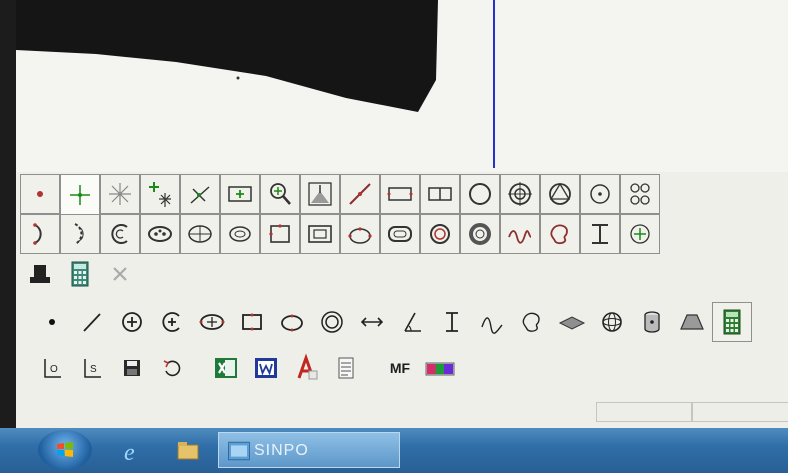 The width and height of the screenshot is (788, 473). I want to click on probe-icon, so click(40, 274).